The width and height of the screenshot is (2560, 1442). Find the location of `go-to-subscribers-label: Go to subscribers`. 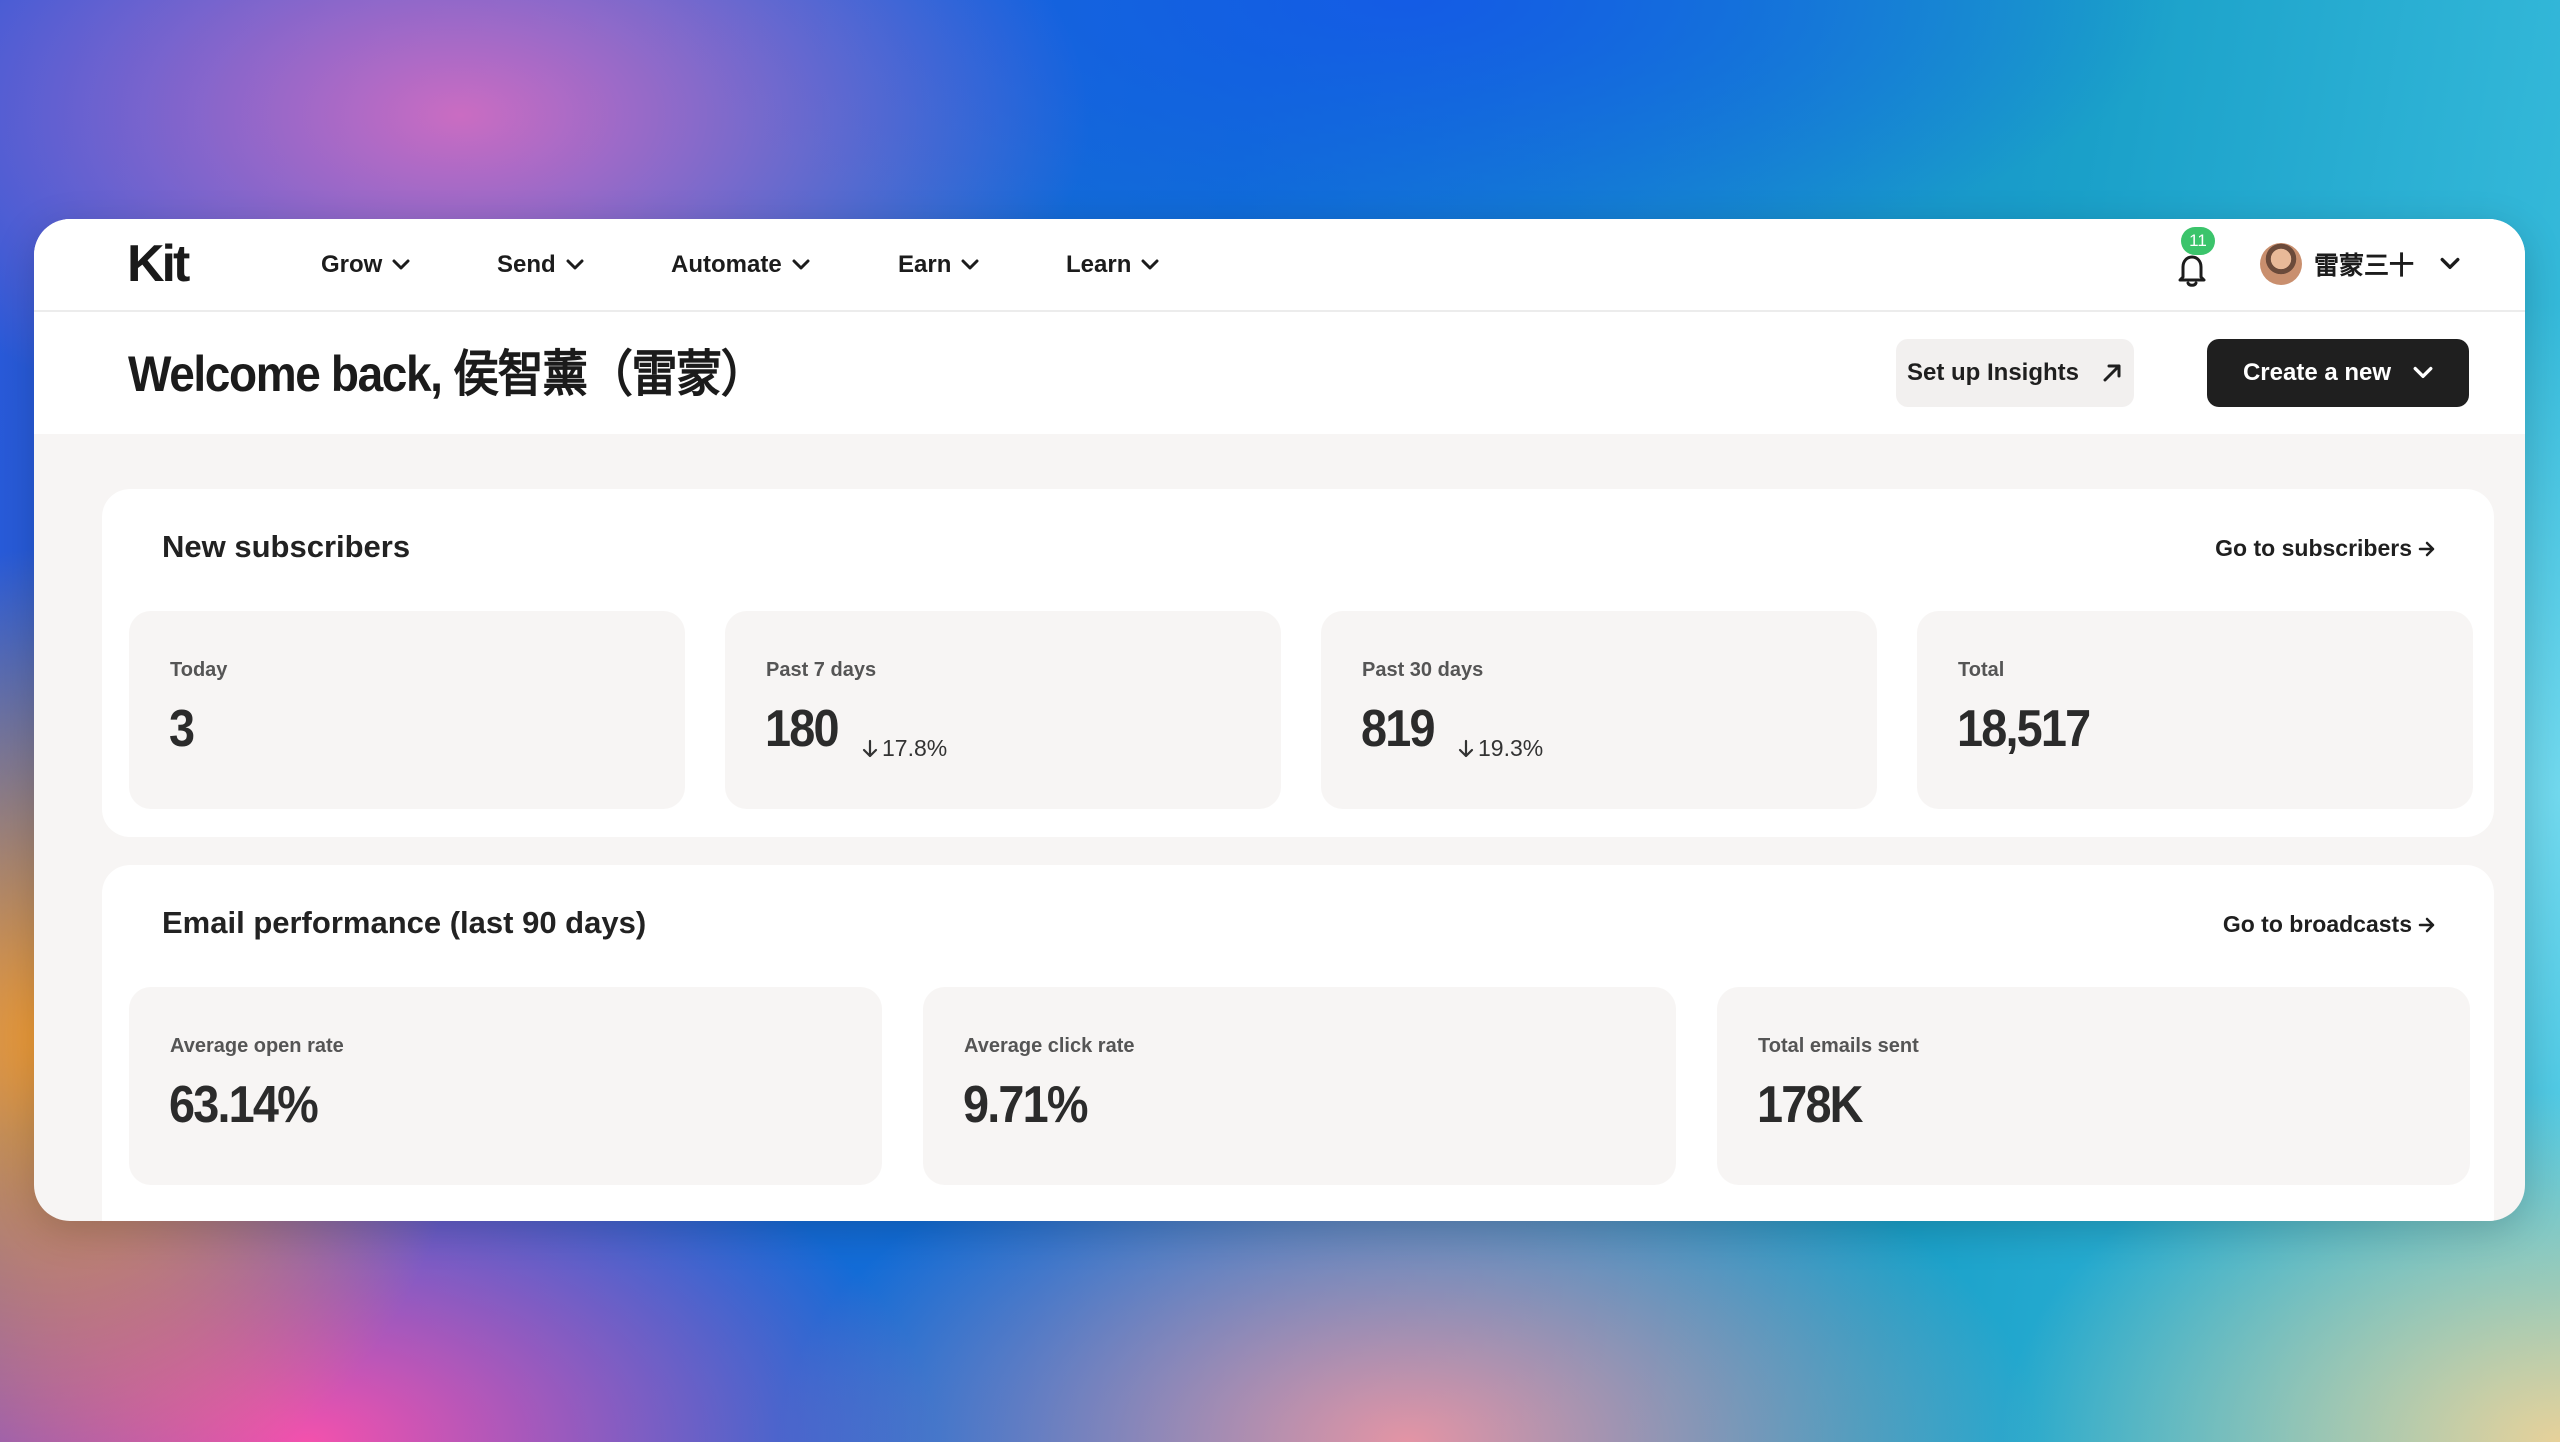

go-to-subscribers-label: Go to subscribers is located at coordinates (2313, 548).